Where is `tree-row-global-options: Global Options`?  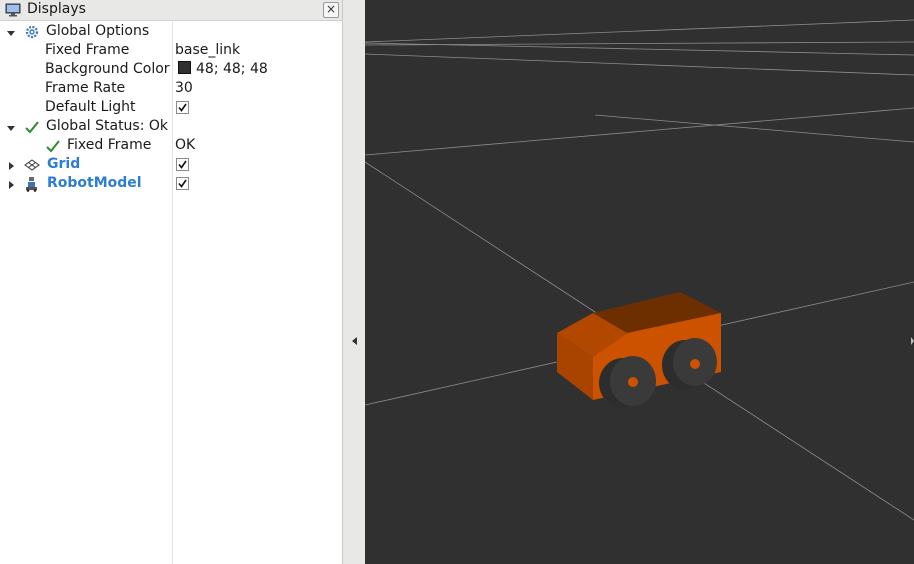 tree-row-global-options: Global Options is located at coordinates (171, 31).